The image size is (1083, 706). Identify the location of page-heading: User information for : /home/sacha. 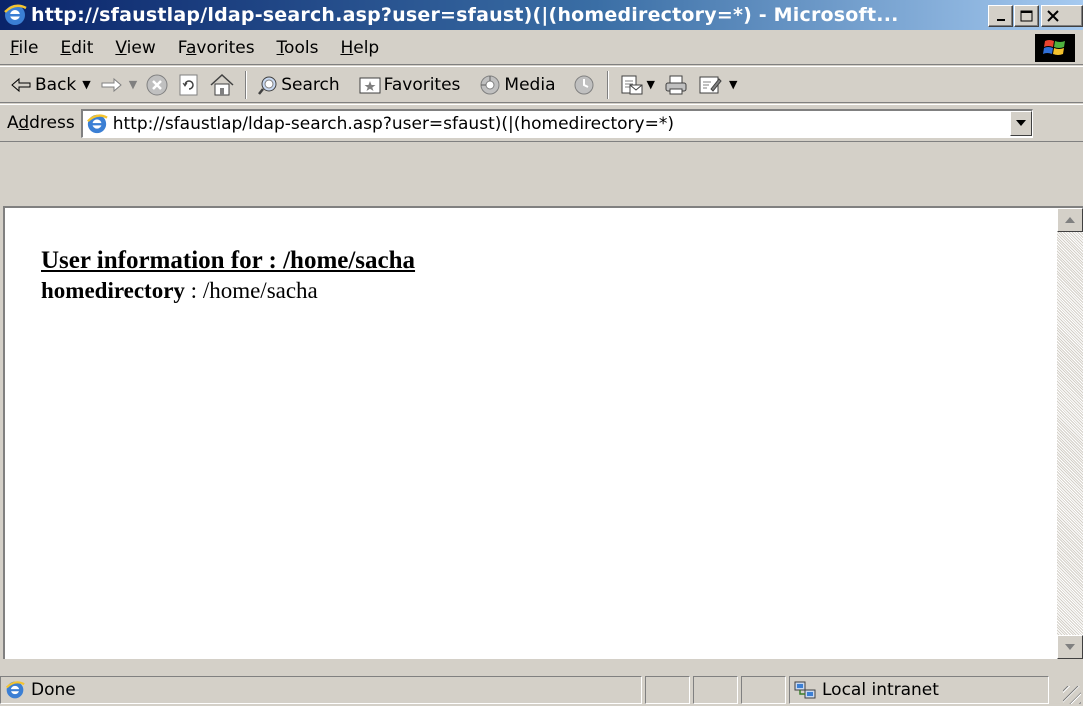
(228, 260).